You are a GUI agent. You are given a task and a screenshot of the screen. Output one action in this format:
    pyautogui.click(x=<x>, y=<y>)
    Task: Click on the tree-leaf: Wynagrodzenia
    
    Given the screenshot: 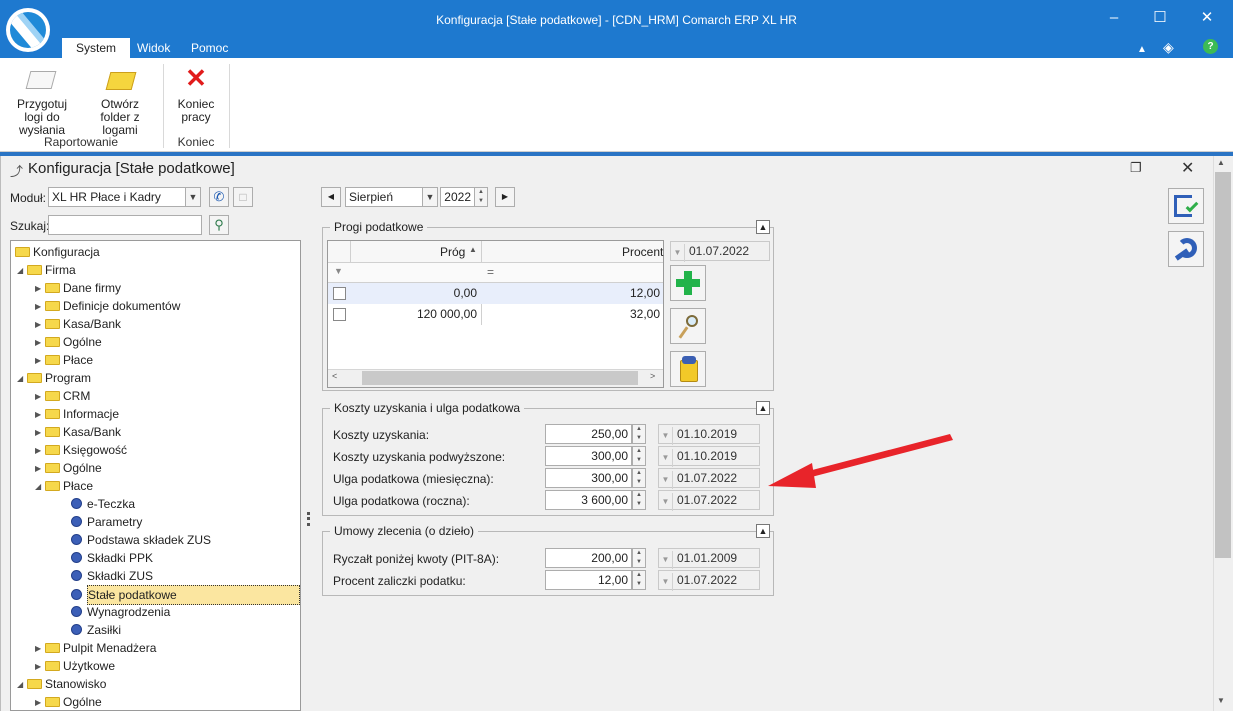 What is the action you would take?
    pyautogui.click(x=120, y=612)
    